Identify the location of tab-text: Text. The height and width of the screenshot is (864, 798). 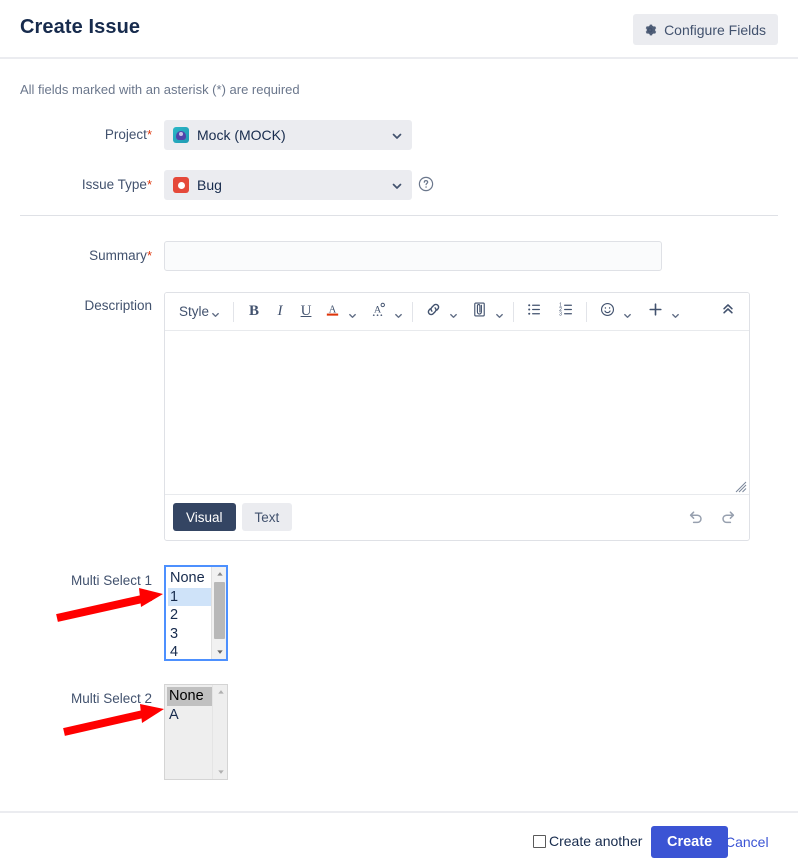
(267, 517).